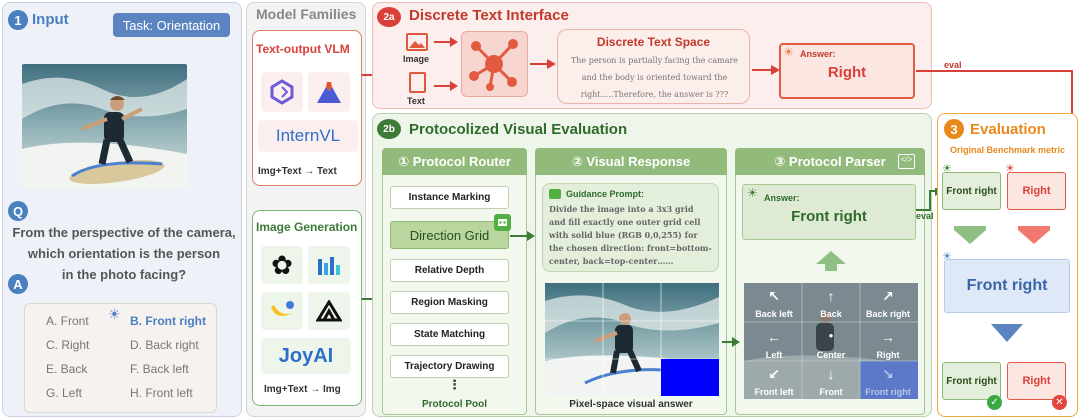  I want to click on option-h: H. Front left, so click(161, 393).